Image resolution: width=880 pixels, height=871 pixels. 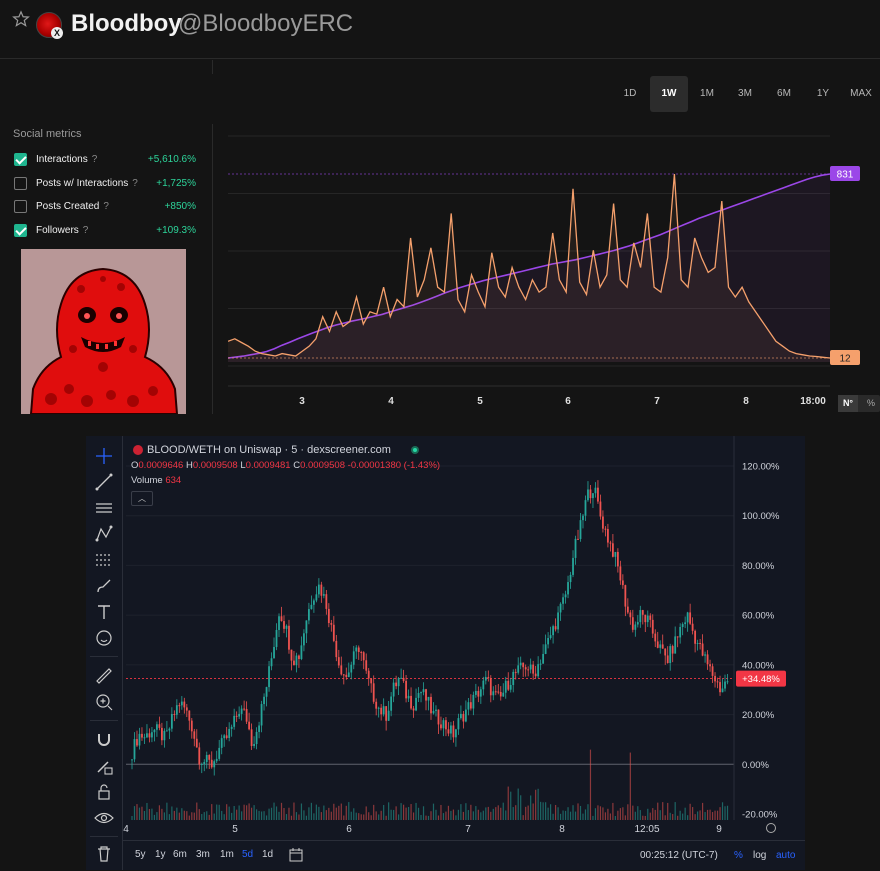 What do you see at coordinates (104, 854) in the screenshot?
I see `trash-icon` at bounding box center [104, 854].